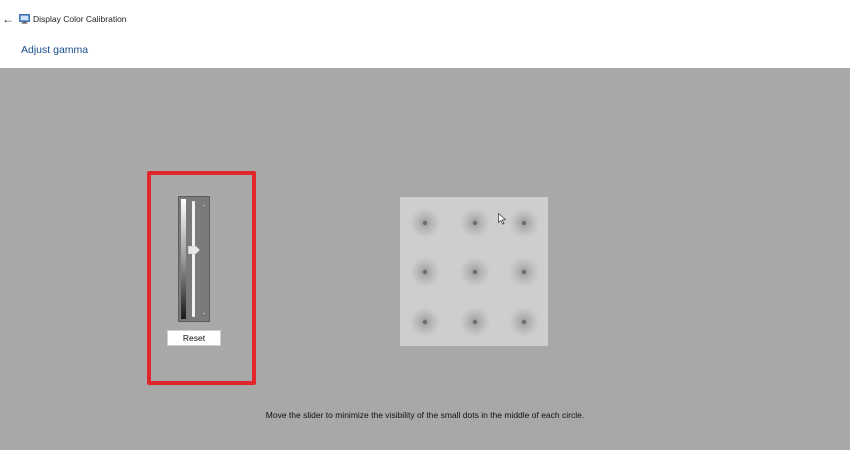 The image size is (850, 450). What do you see at coordinates (150, 19) in the screenshot?
I see `title-bar: ← Display Color Calibration` at bounding box center [150, 19].